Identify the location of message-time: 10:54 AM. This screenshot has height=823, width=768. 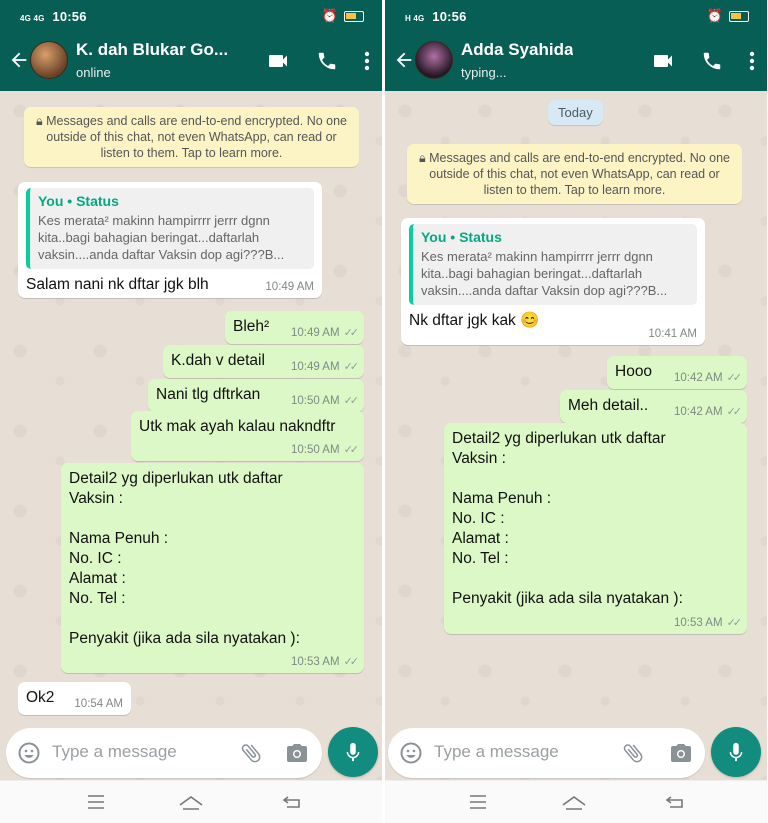
(98, 704).